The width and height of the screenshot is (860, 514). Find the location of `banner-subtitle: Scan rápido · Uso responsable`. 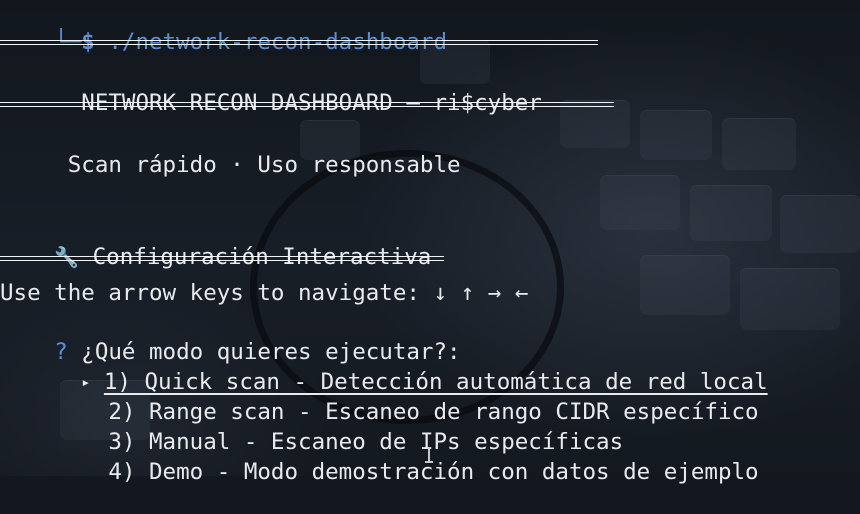

banner-subtitle: Scan rápido · Uso responsable is located at coordinates (264, 165).